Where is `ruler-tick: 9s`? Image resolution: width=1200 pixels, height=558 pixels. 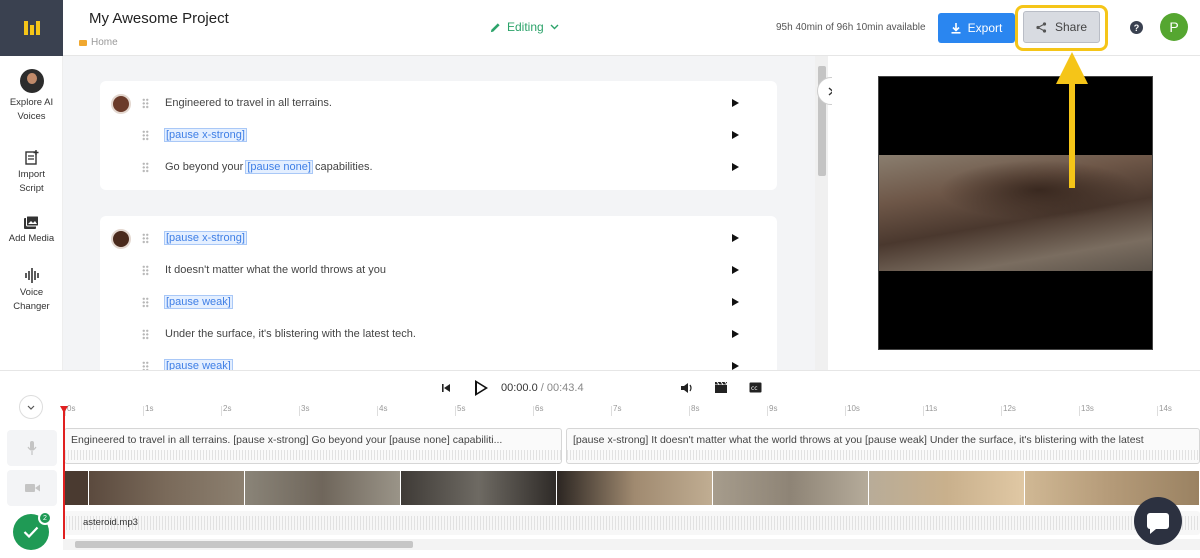
ruler-tick: 9s is located at coordinates (772, 410).